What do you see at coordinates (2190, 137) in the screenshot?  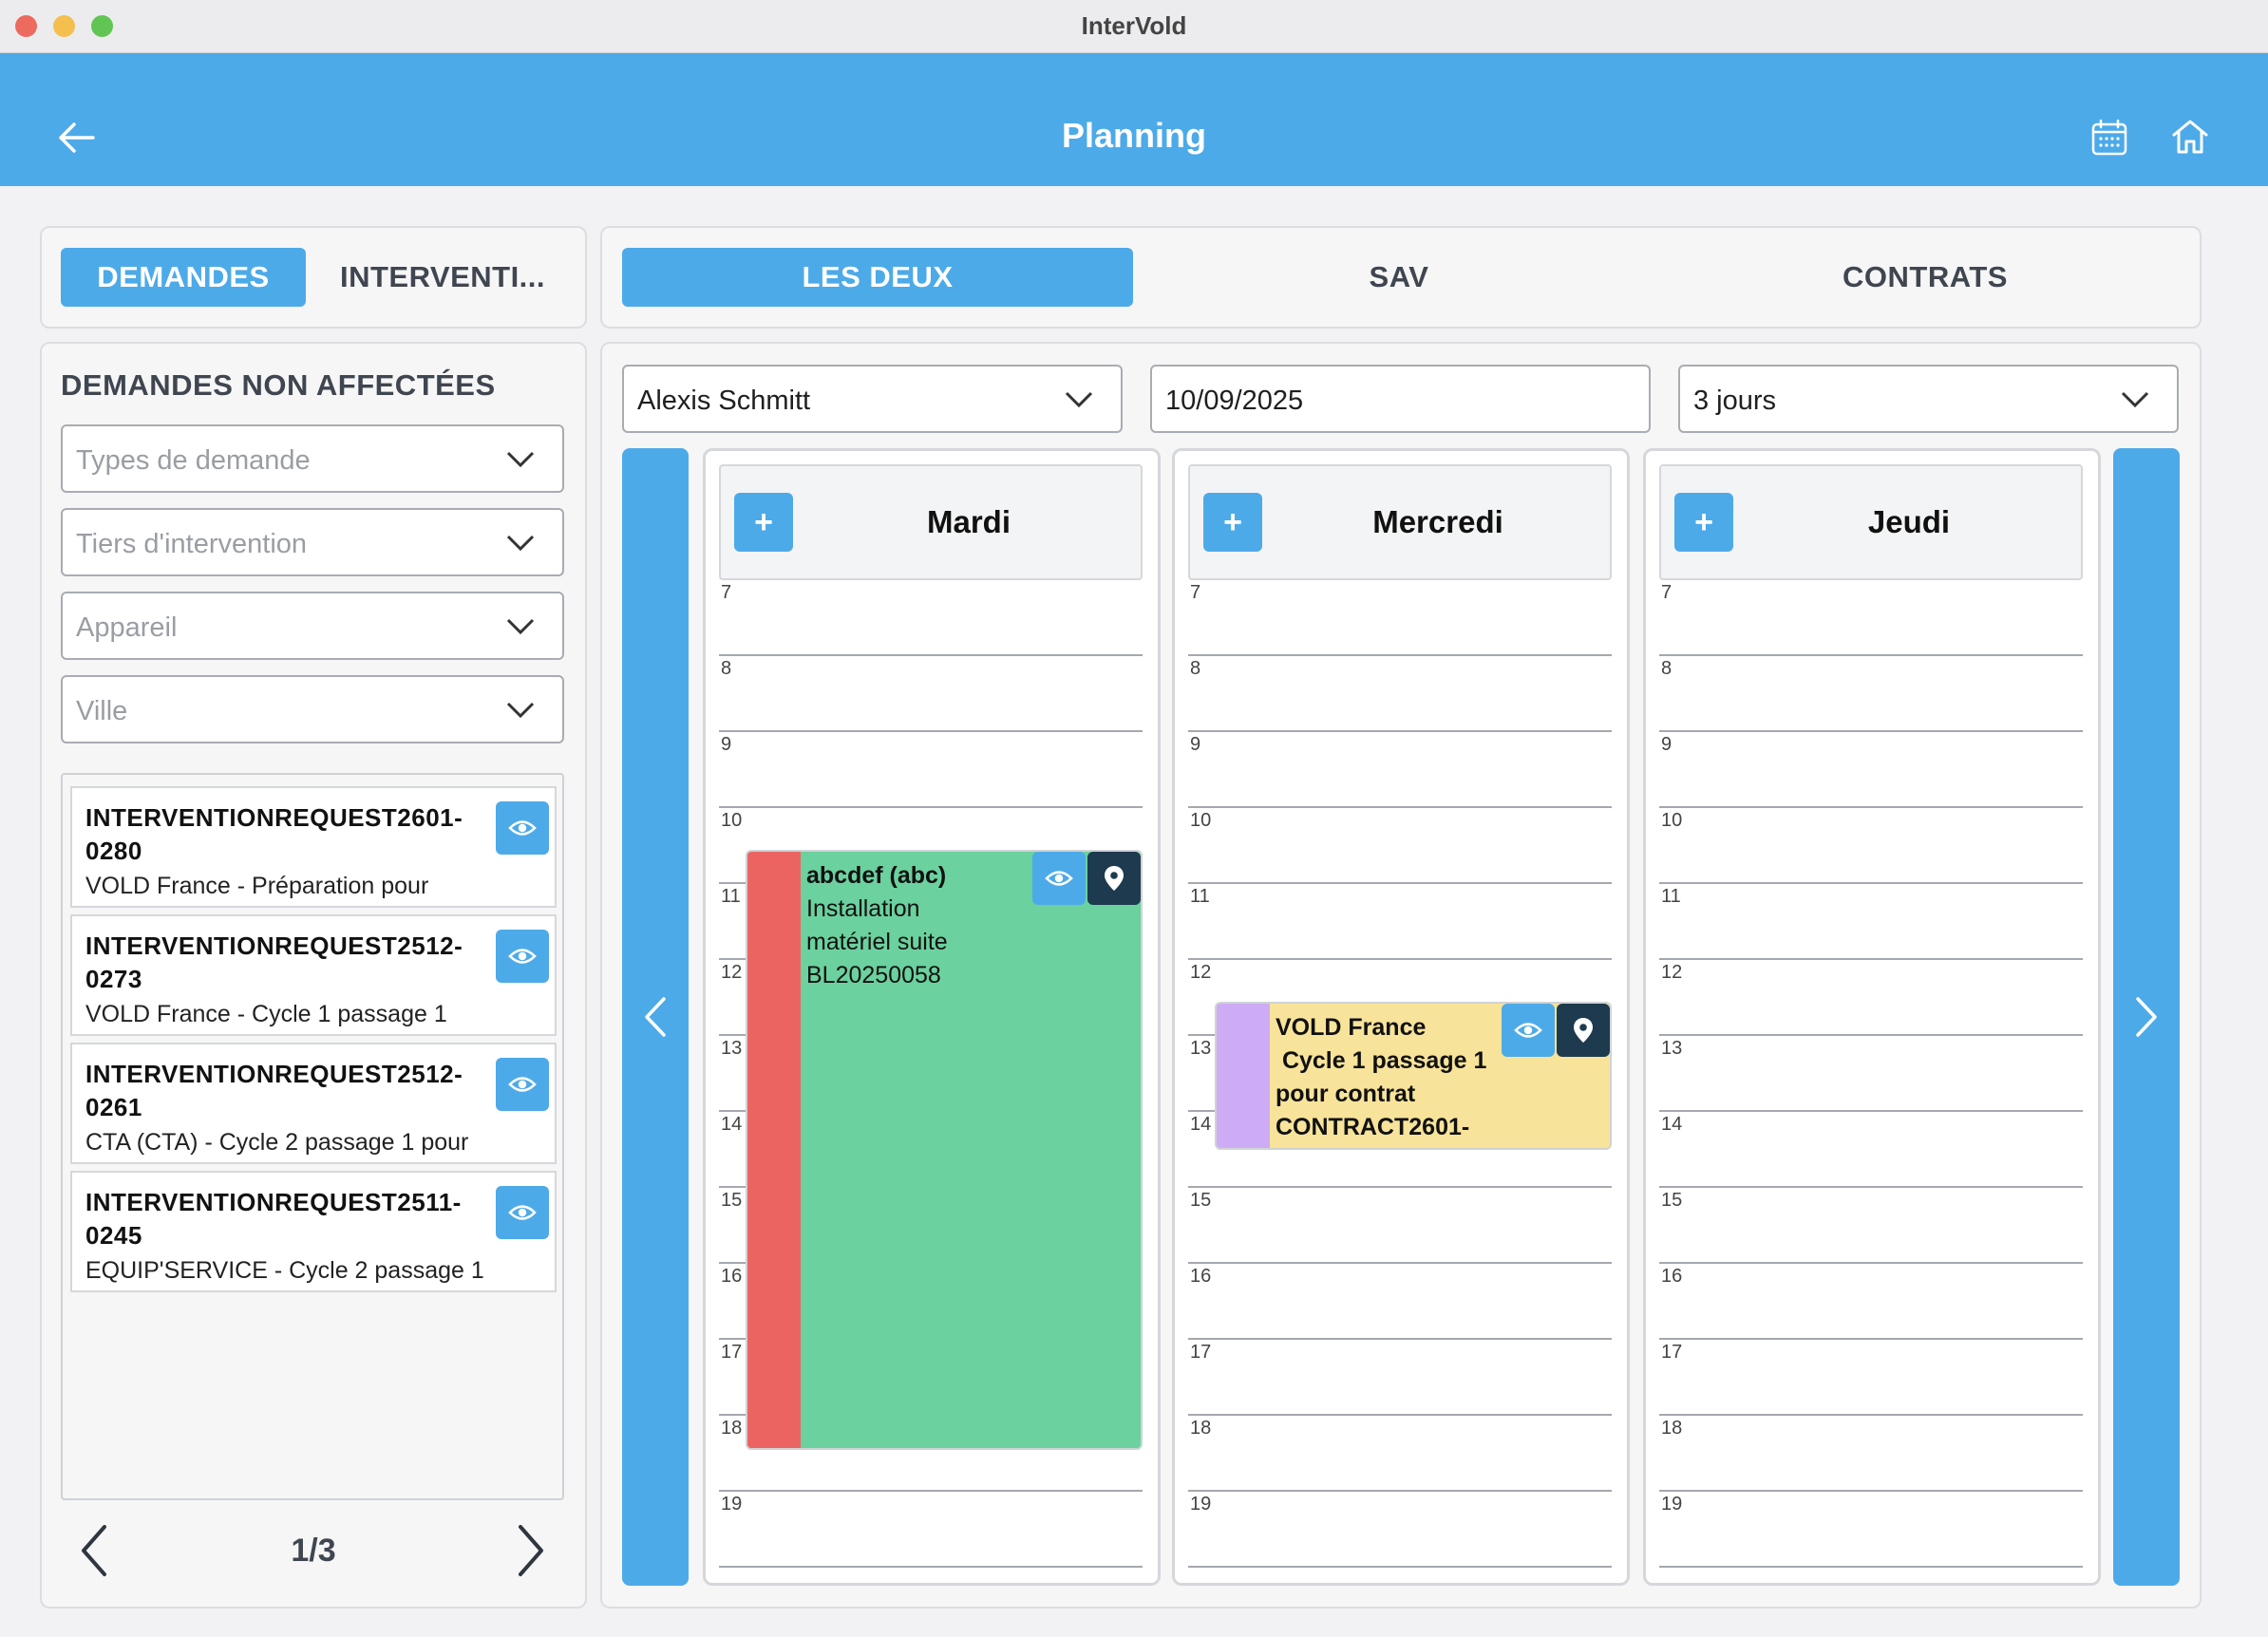 I see `home-icon` at bounding box center [2190, 137].